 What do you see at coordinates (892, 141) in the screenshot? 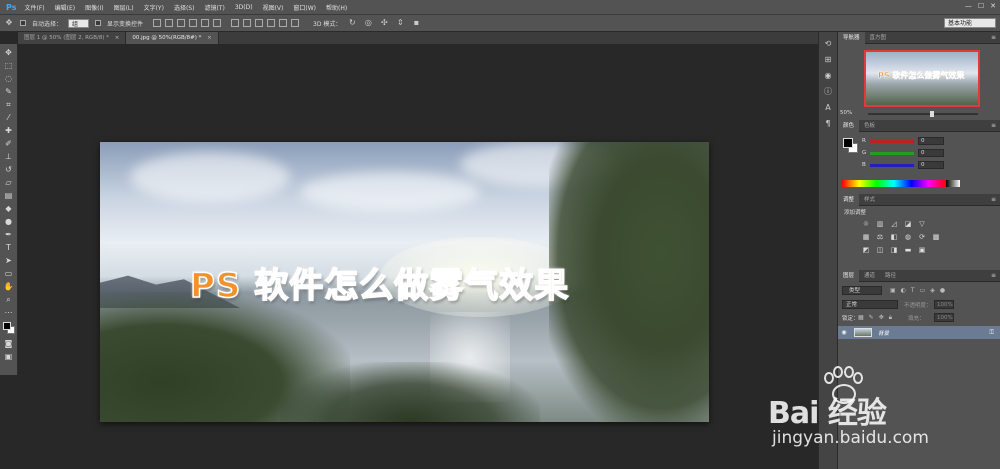
I see `red-slider` at bounding box center [892, 141].